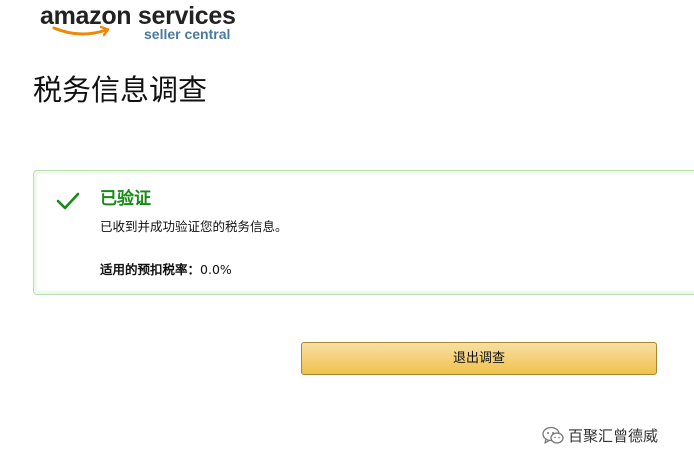 The image size is (694, 467). I want to click on amazon-smile-icon, so click(81, 31).